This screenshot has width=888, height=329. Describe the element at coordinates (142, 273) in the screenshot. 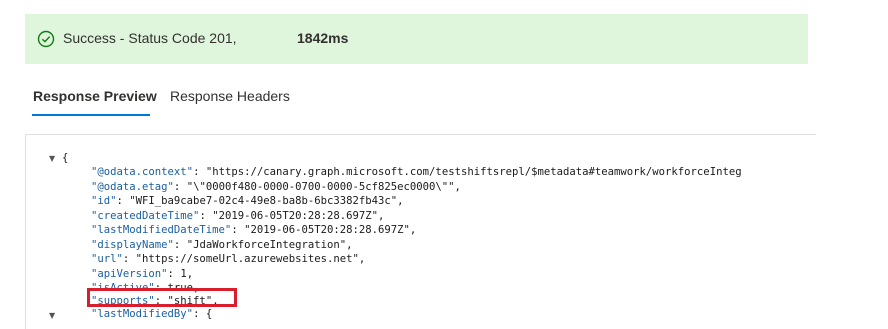

I see `code-line-api-version: "apiVersion": 1,` at that location.